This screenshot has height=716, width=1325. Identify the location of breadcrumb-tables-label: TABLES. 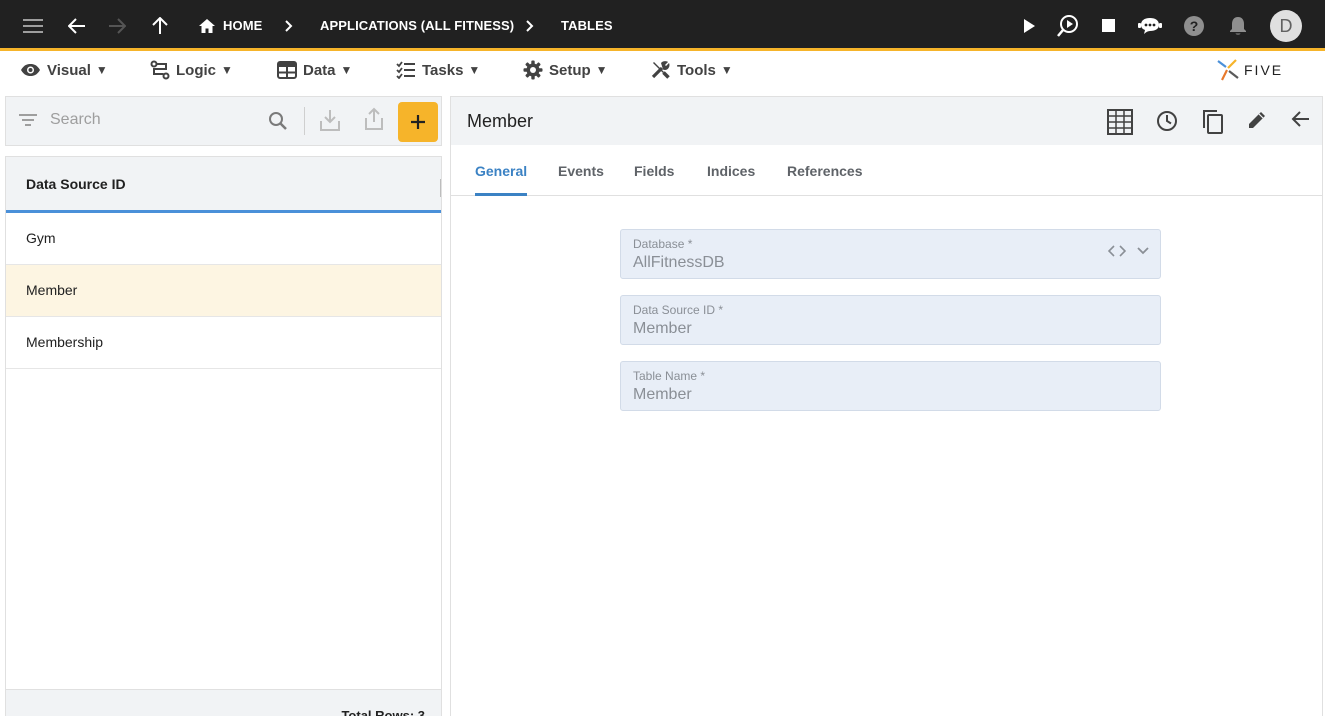
(587, 25).